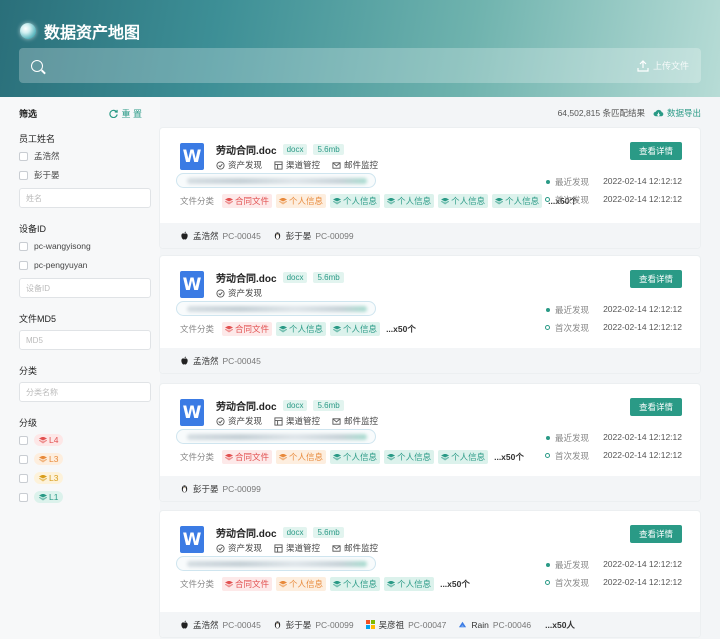 The image size is (720, 639). Describe the element at coordinates (677, 113) in the screenshot. I see `export-button: 数据导出` at that location.